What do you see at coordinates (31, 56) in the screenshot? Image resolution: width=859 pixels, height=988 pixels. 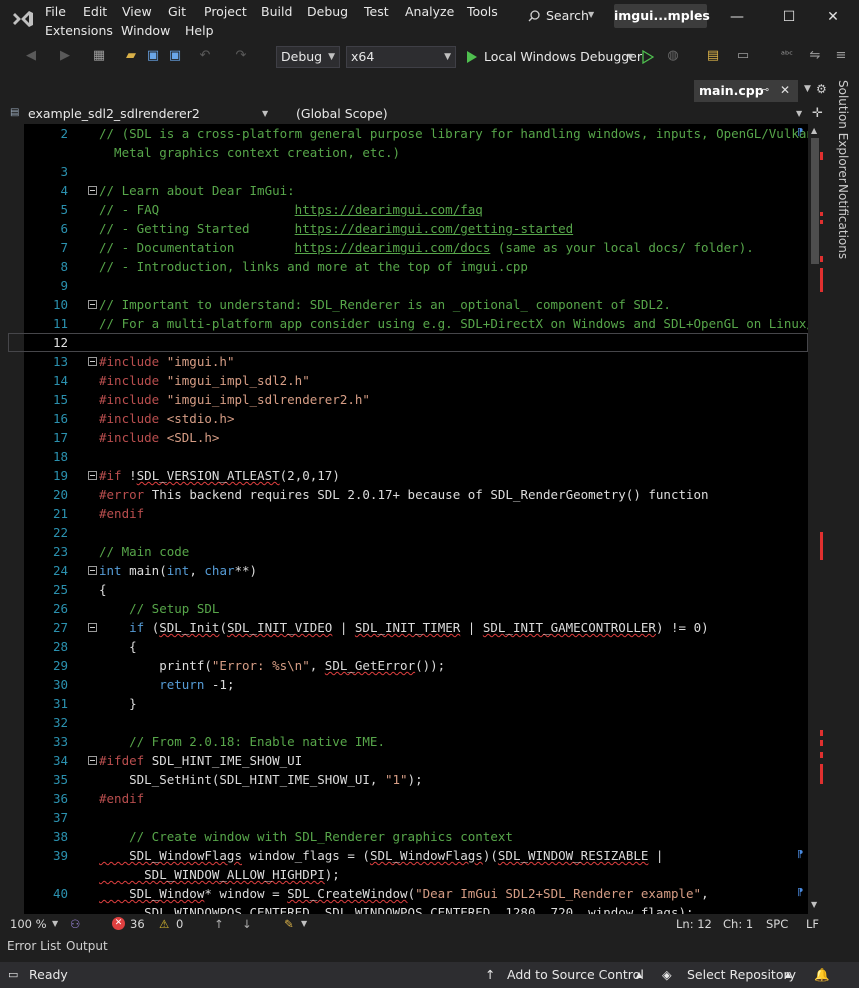 I see `back-icon: ◀` at bounding box center [31, 56].